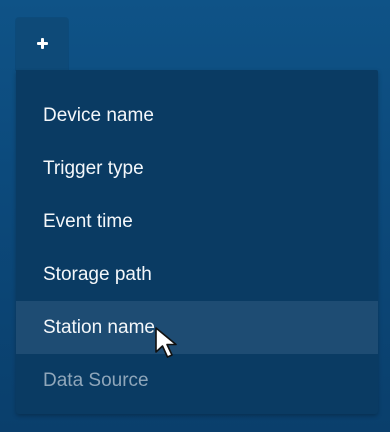 The image size is (390, 432). I want to click on plus-icon, so click(42, 43).